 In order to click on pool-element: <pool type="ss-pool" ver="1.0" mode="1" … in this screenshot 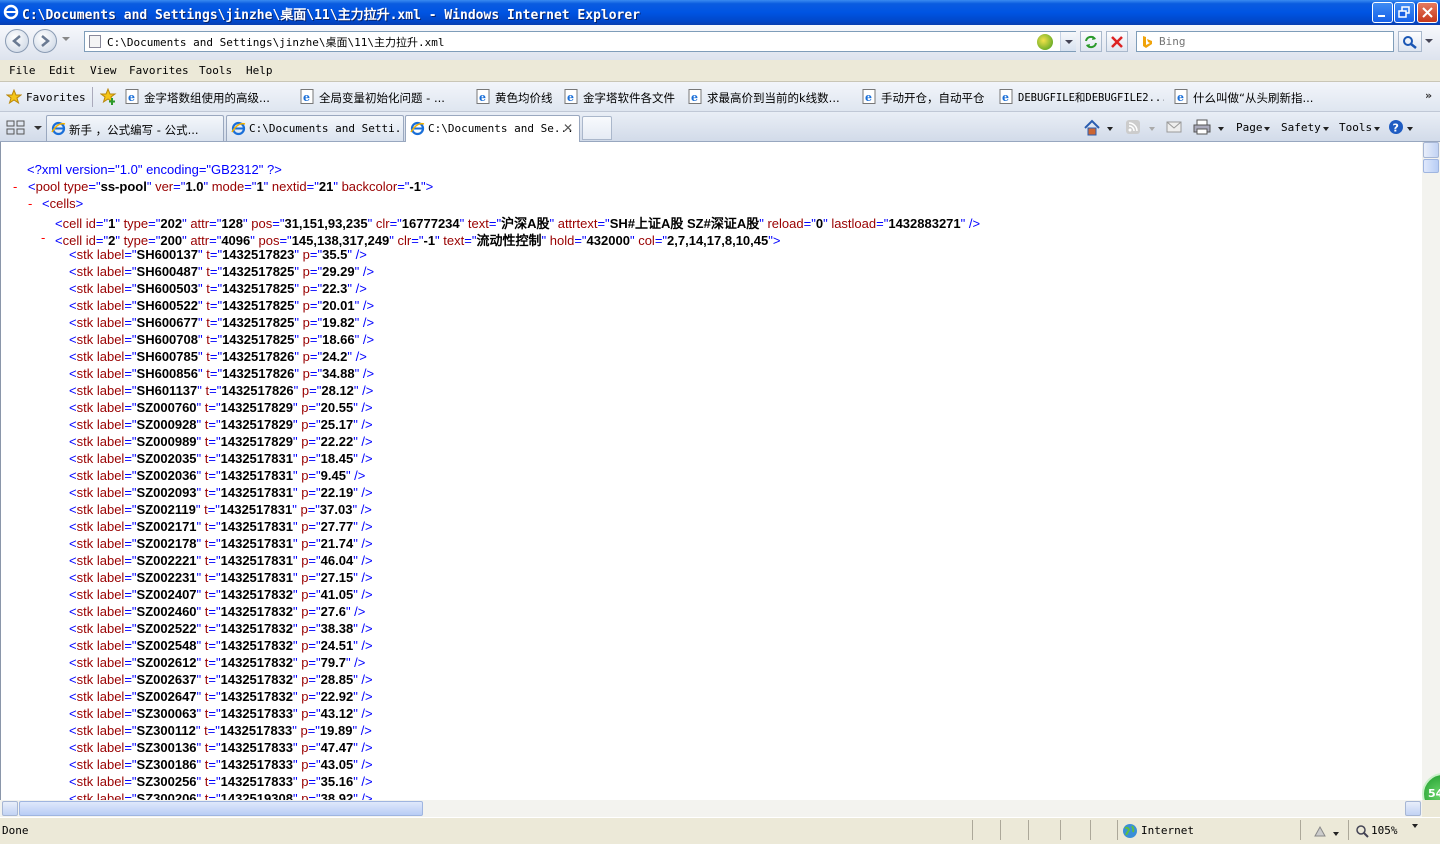, I will do `click(231, 186)`.